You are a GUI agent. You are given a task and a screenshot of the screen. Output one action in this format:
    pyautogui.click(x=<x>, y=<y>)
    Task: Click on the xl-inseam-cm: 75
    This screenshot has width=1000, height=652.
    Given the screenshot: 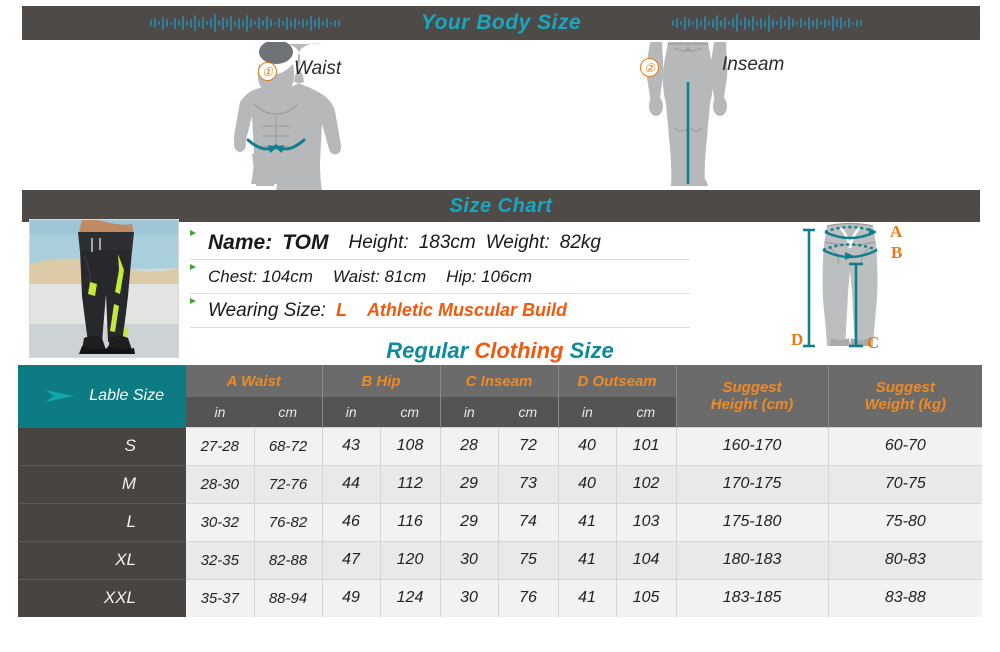 What is the action you would take?
    pyautogui.click(x=528, y=559)
    